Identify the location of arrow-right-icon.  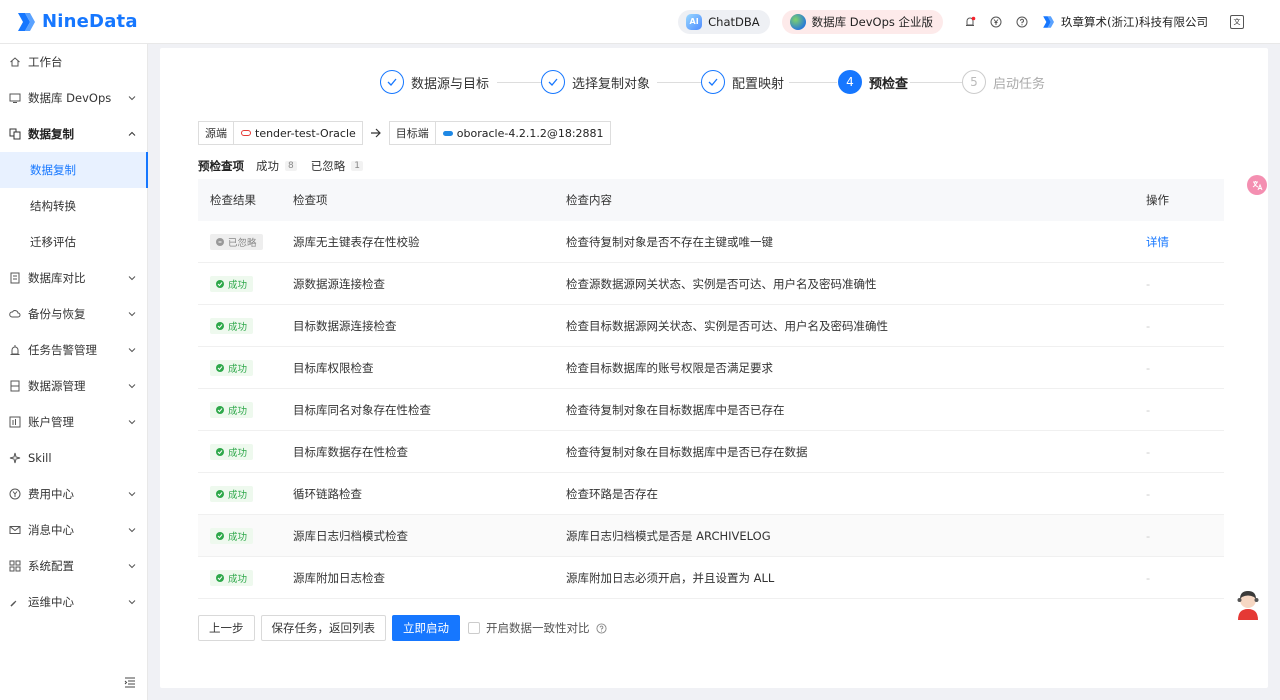
(376, 133).